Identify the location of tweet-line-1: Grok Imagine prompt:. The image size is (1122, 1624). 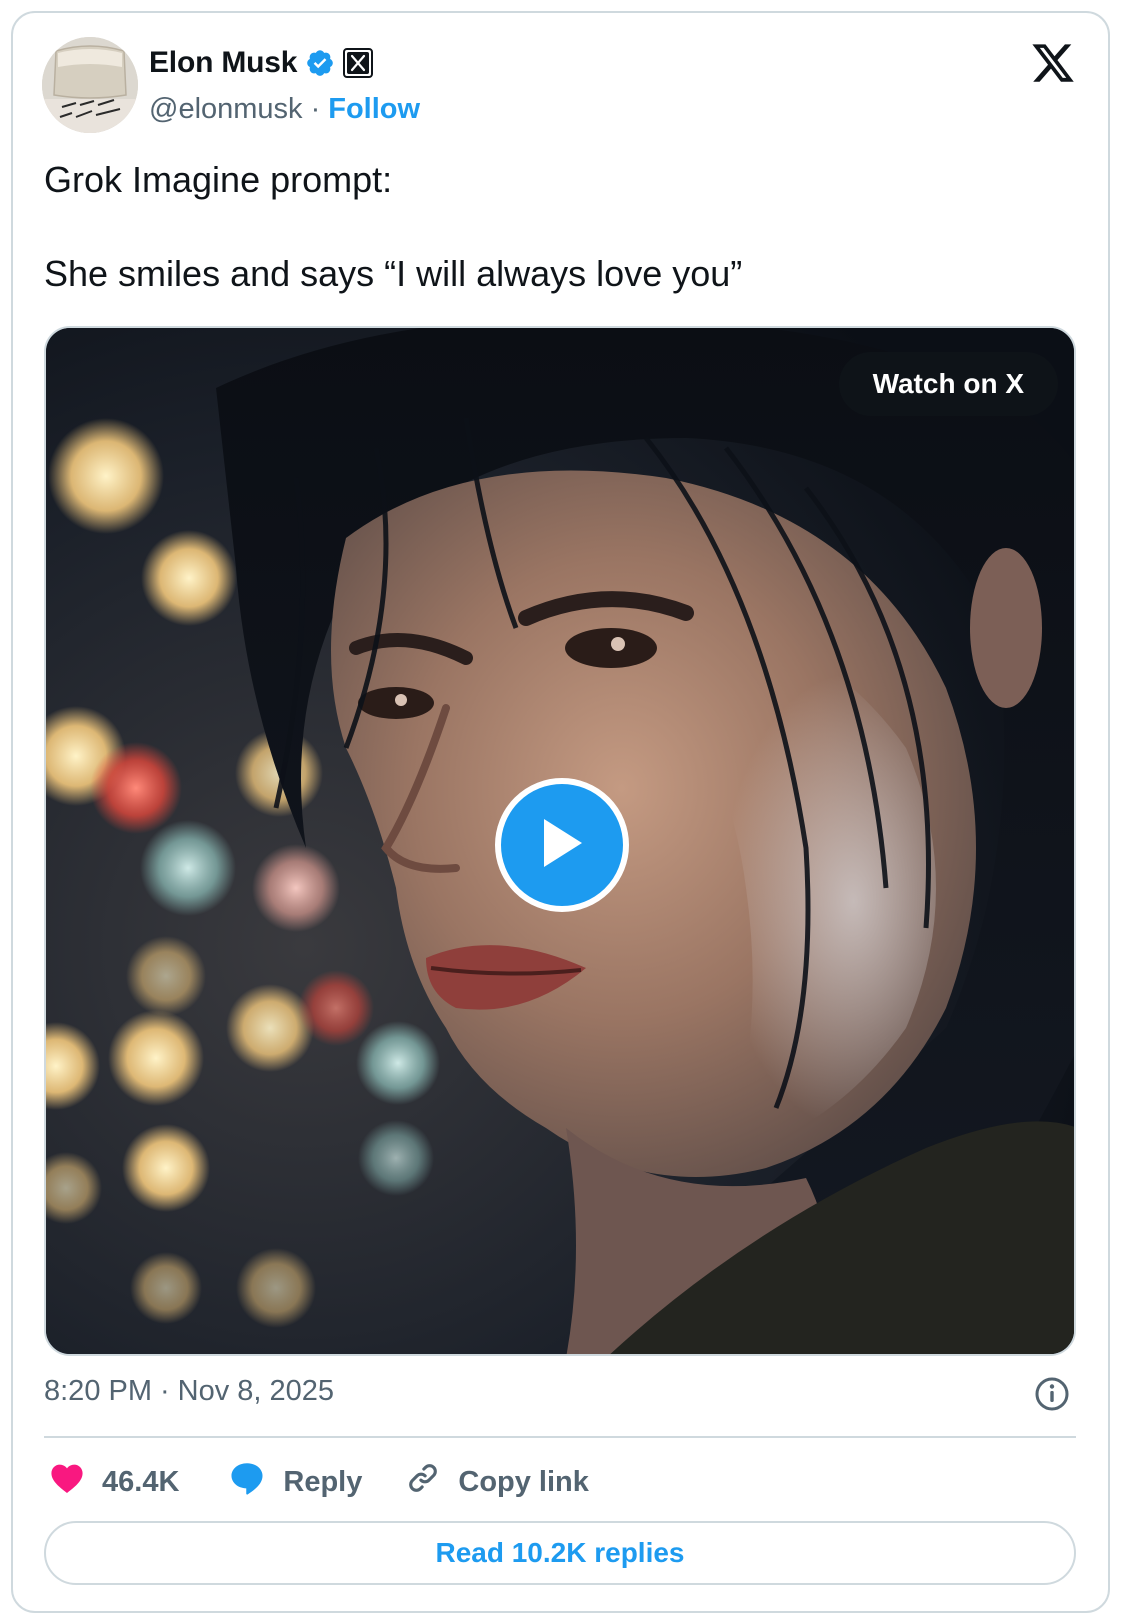
(218, 179).